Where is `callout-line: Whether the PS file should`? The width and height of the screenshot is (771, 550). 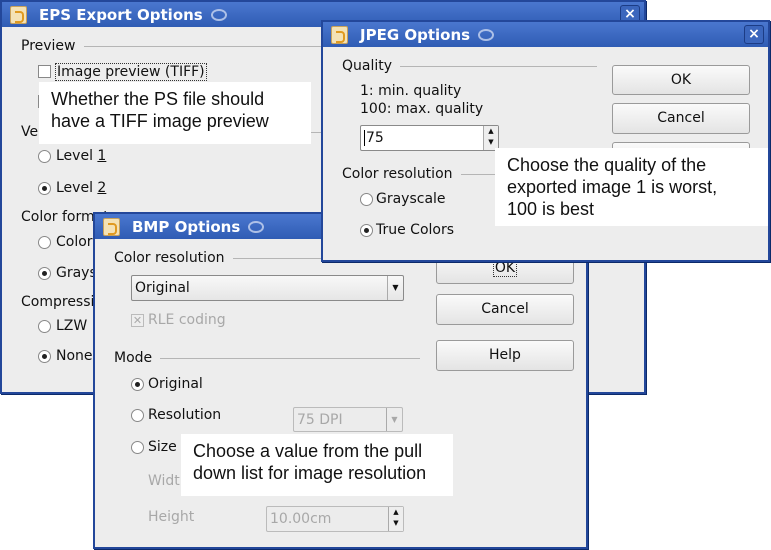
callout-line: Whether the PS file should is located at coordinates (158, 99).